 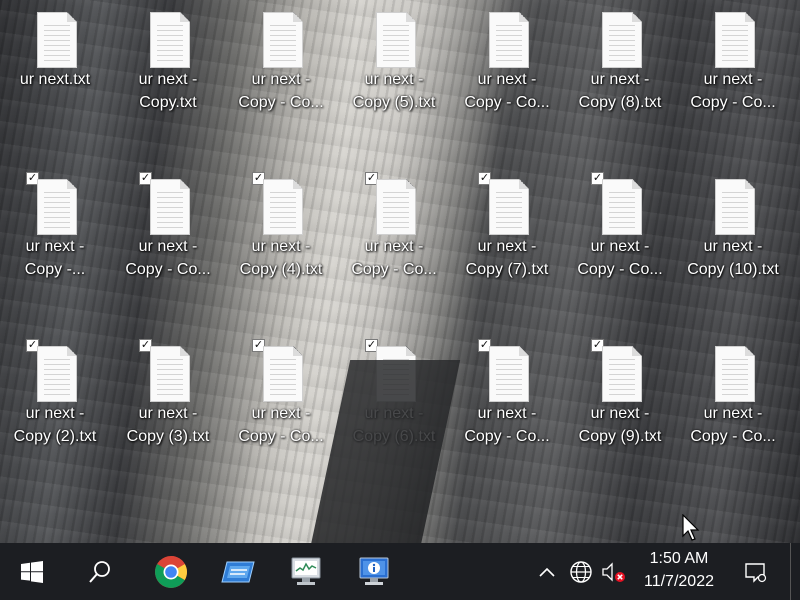 I want to click on desktop-file-icon: ✓ ur next - Copy (3).txt, so click(x=168, y=411).